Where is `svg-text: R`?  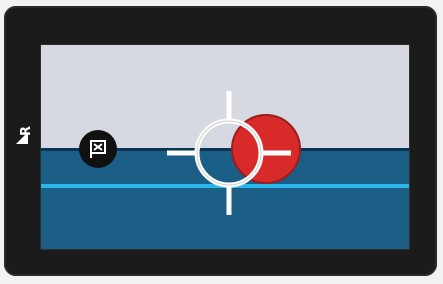
svg-text: R is located at coordinates (25, 131).